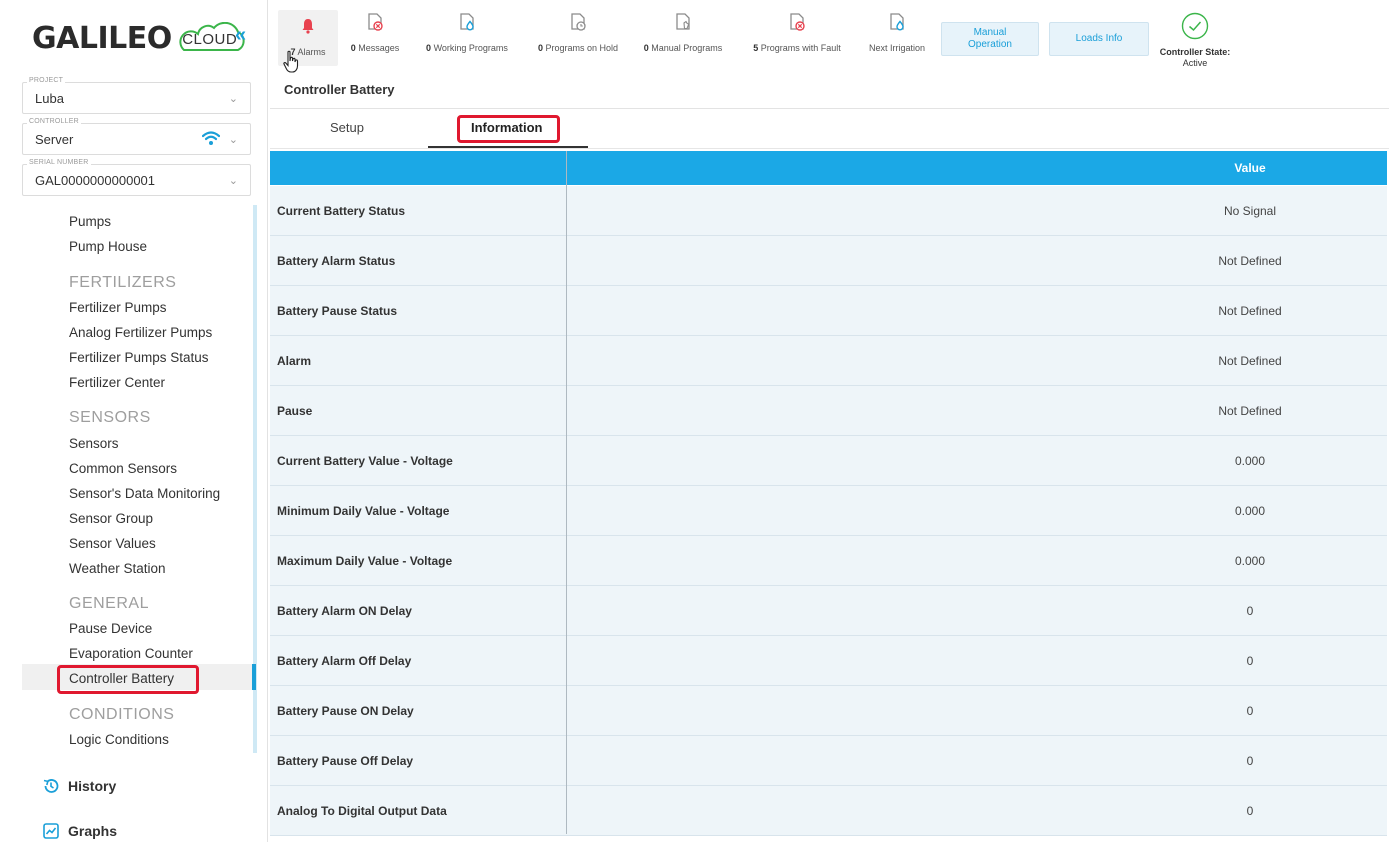 Image resolution: width=1389 pixels, height=842 pixels. Describe the element at coordinates (336, 261) in the screenshot. I see `row-key: Battery Alarm Status` at that location.